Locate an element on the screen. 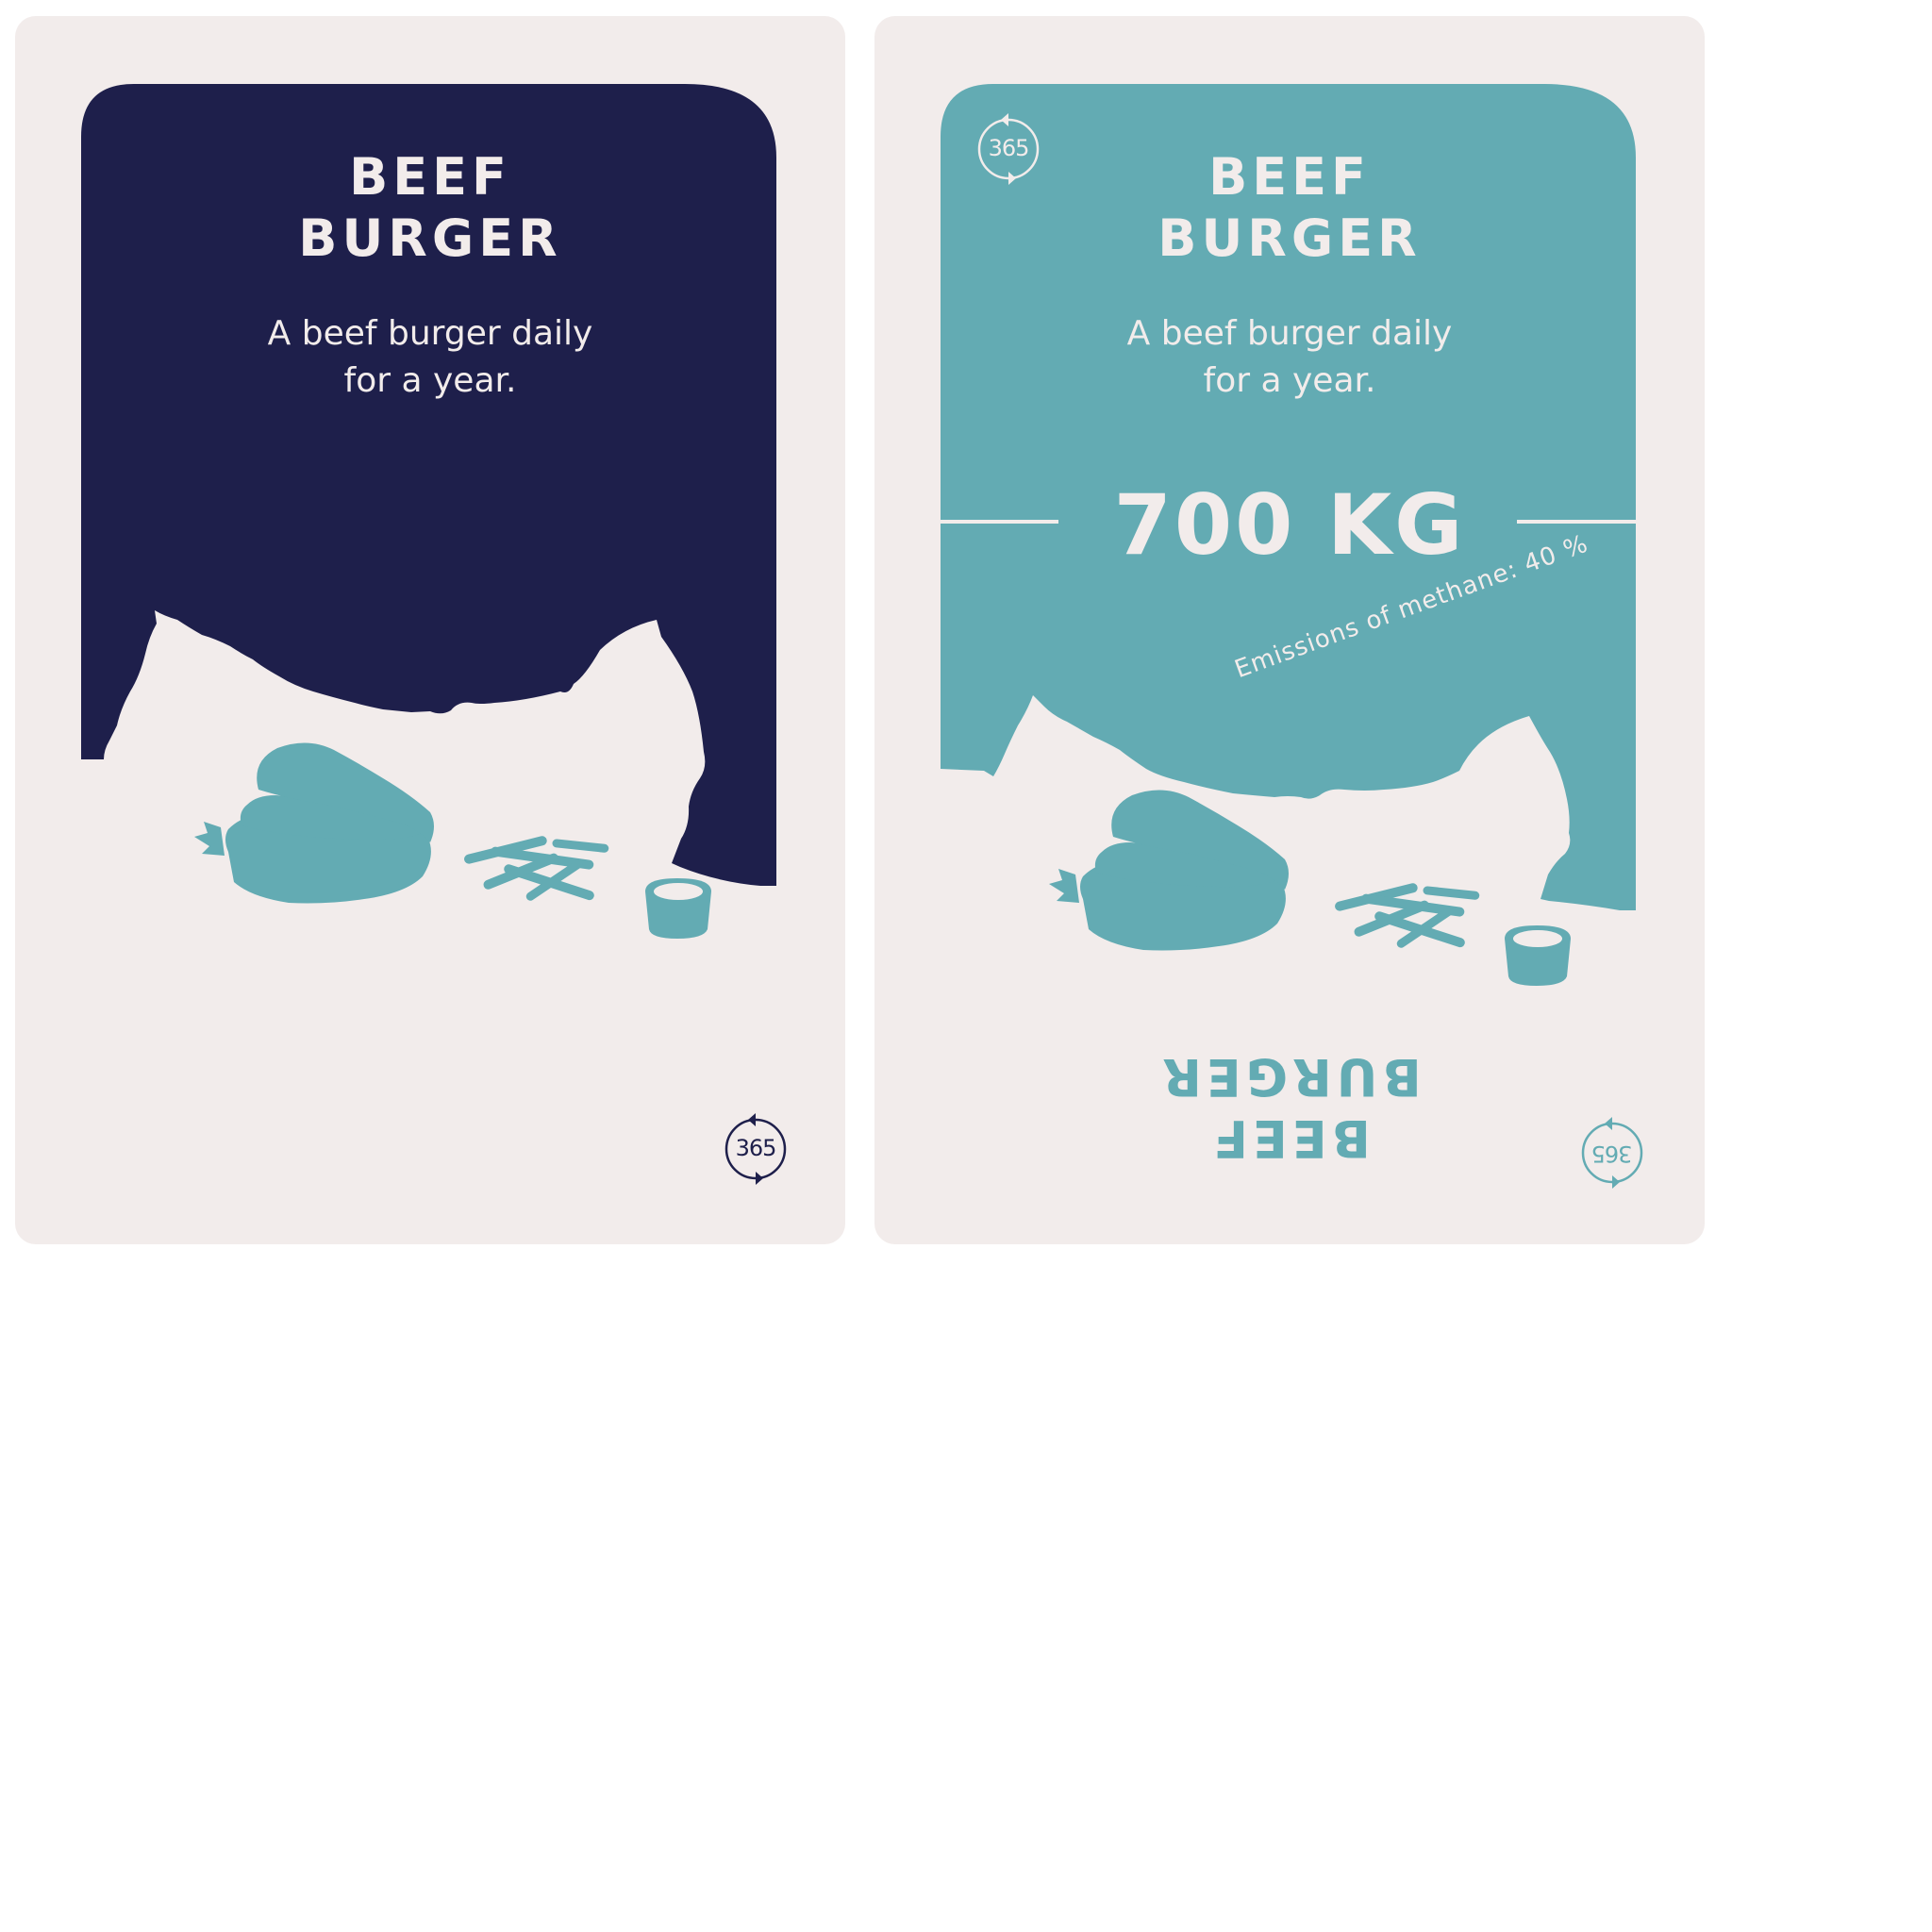 Image resolution: width=1932 pixels, height=1932 pixels. cycle-365-badge-bottom: 365 is located at coordinates (1612, 1152).